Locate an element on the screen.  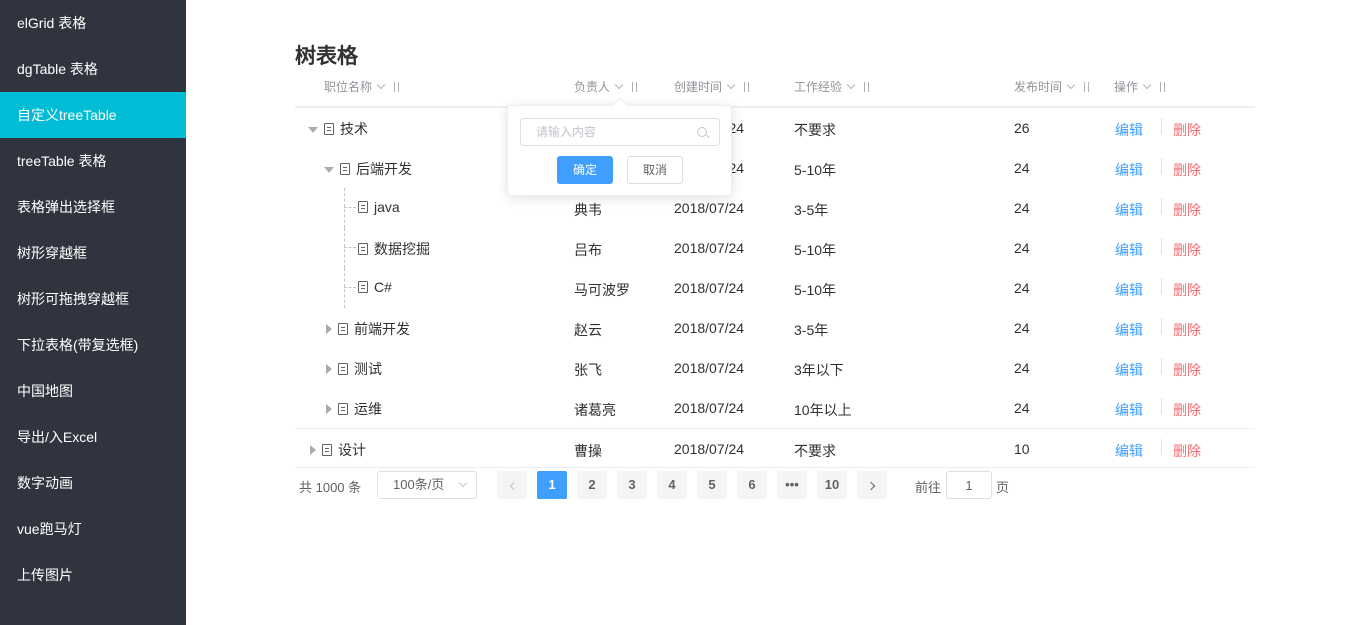
row-name-text: 技术 is located at coordinates (354, 129).